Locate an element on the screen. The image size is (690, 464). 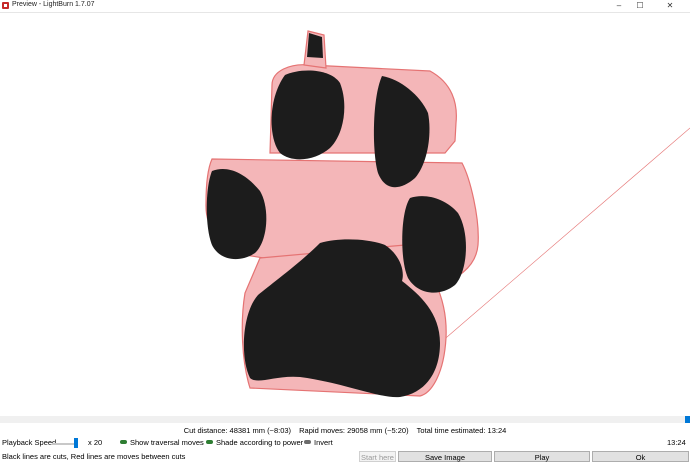
shade-power-toggle: Shade according to power is located at coordinates (254, 443).